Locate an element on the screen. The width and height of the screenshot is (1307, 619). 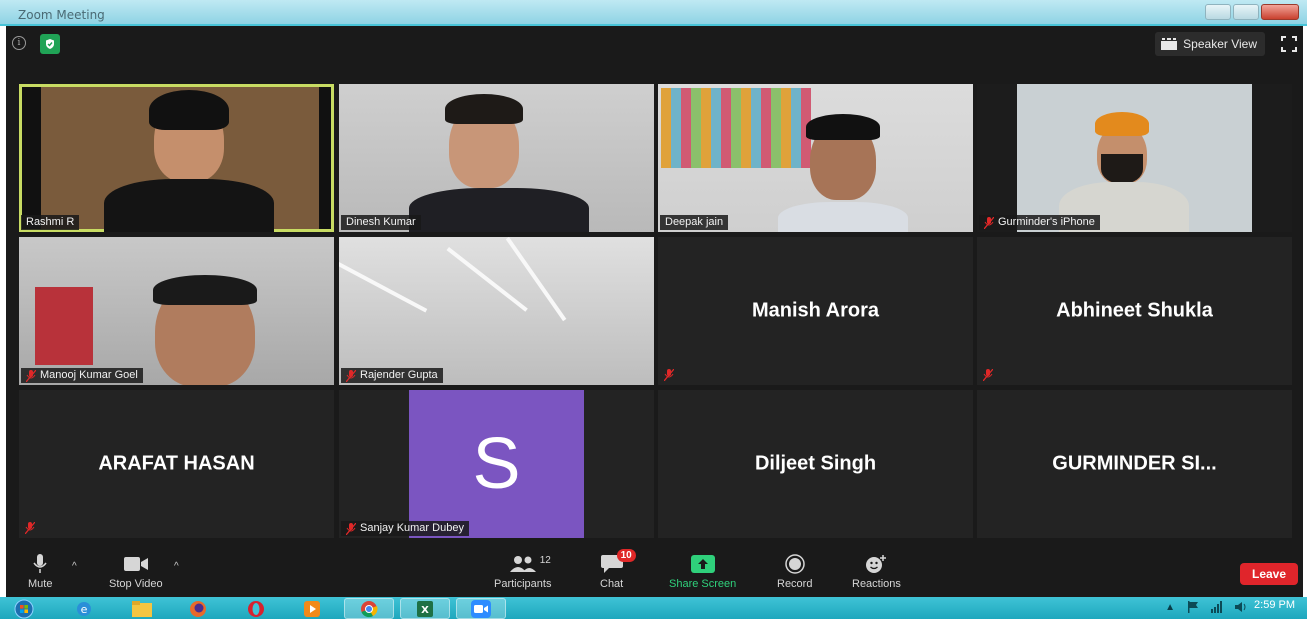
participant-display-name: Abhineet Shukla is located at coordinates (1134, 310).